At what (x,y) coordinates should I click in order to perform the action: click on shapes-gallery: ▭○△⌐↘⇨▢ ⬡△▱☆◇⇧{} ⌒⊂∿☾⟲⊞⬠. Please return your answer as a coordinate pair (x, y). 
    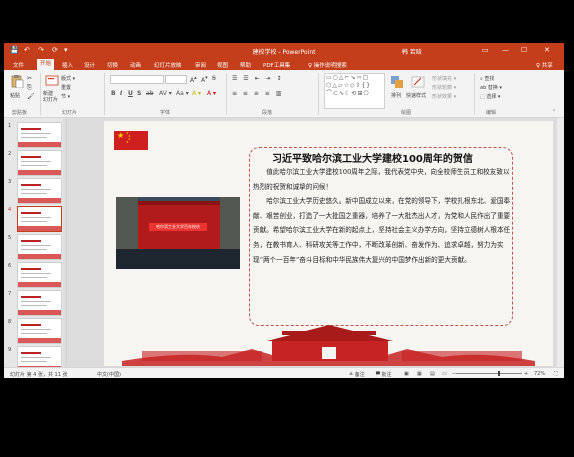
    Looking at the image, I should click on (354, 91).